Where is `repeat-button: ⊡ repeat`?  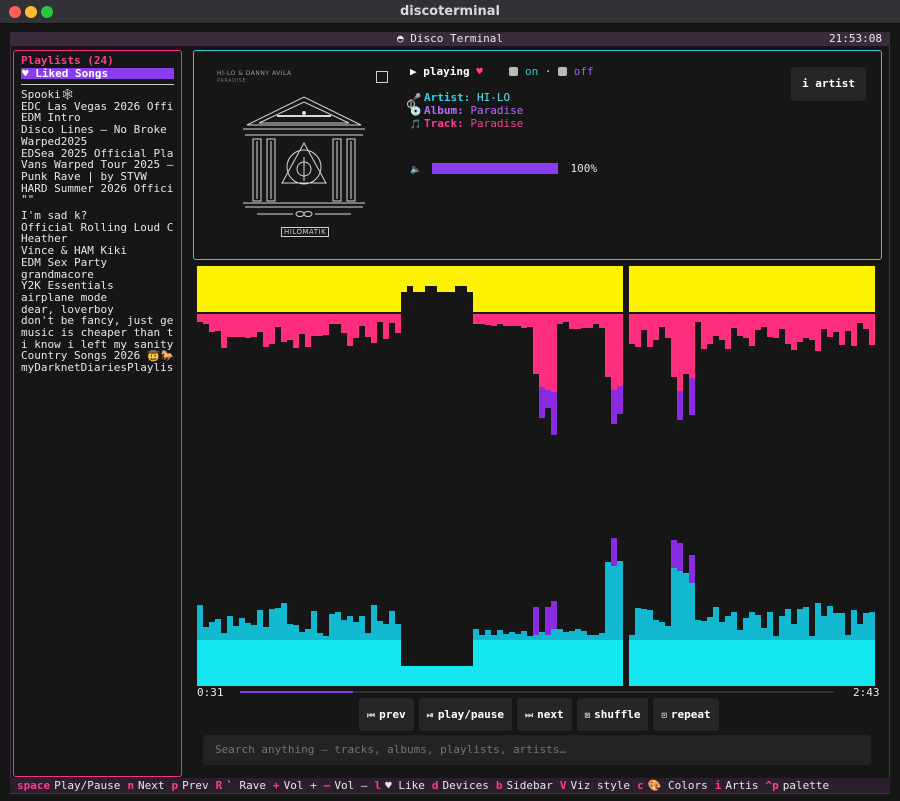
repeat-button: ⊡ repeat is located at coordinates (686, 714).